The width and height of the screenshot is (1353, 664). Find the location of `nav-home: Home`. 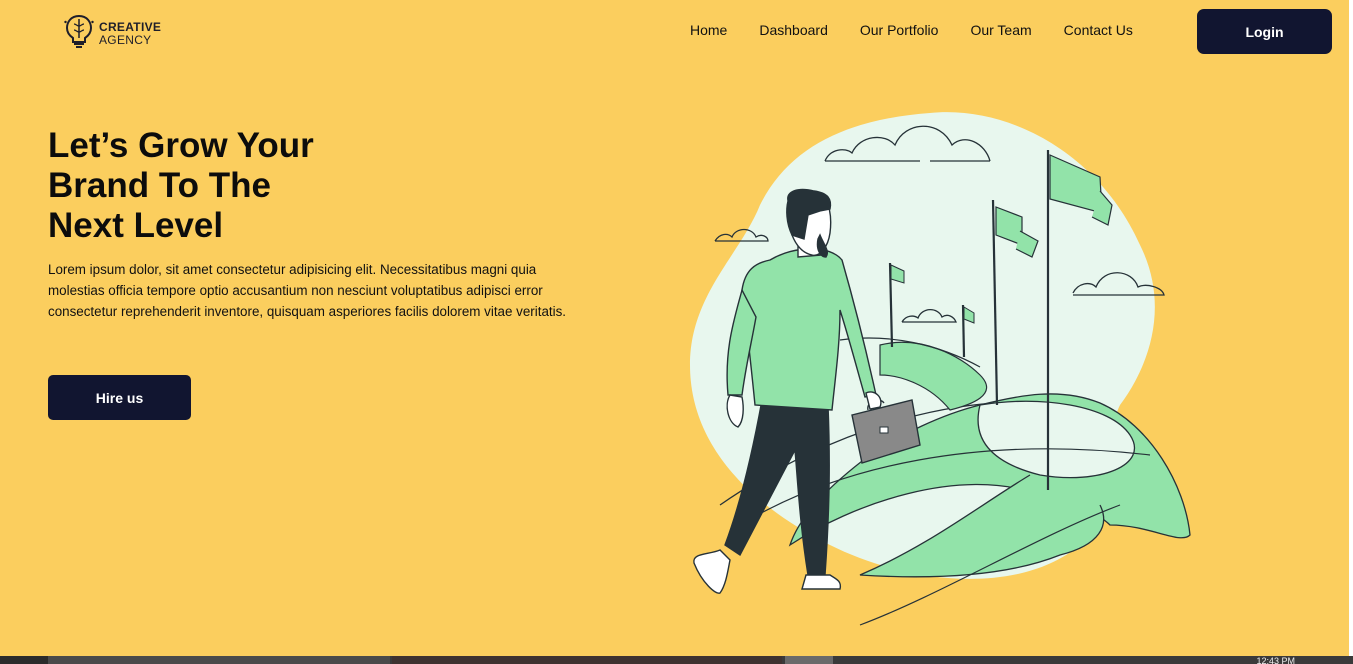

nav-home: Home is located at coordinates (708, 30).